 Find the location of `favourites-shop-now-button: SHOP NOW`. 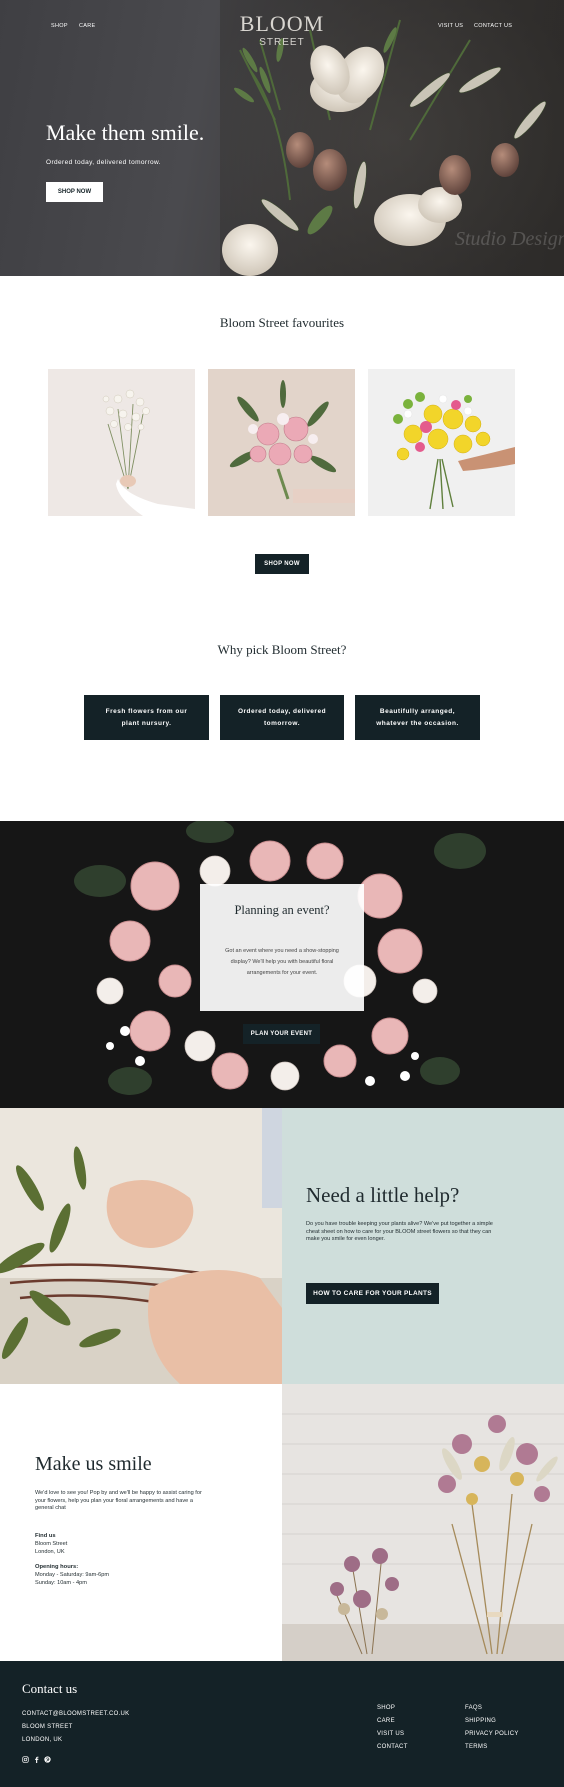

favourites-shop-now-button: SHOP NOW is located at coordinates (282, 564).